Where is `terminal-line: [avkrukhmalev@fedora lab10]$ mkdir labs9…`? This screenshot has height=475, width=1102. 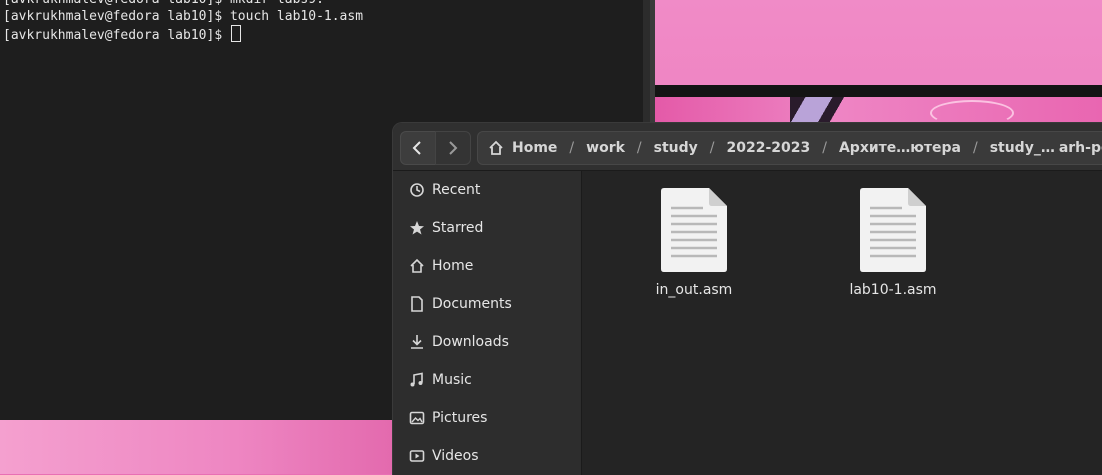 terminal-line: [avkrukhmalev@fedora lab10]$ mkdir labs9… is located at coordinates (163, 4).